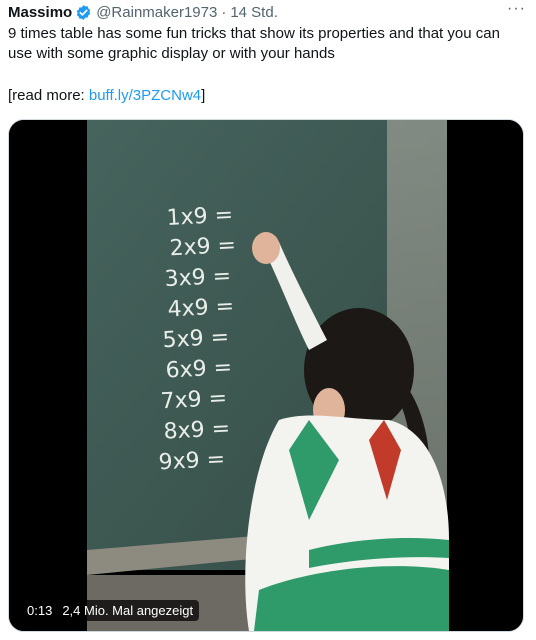  Describe the element at coordinates (198, 278) in the screenshot. I see `chalk-line: 3x9 =` at that location.